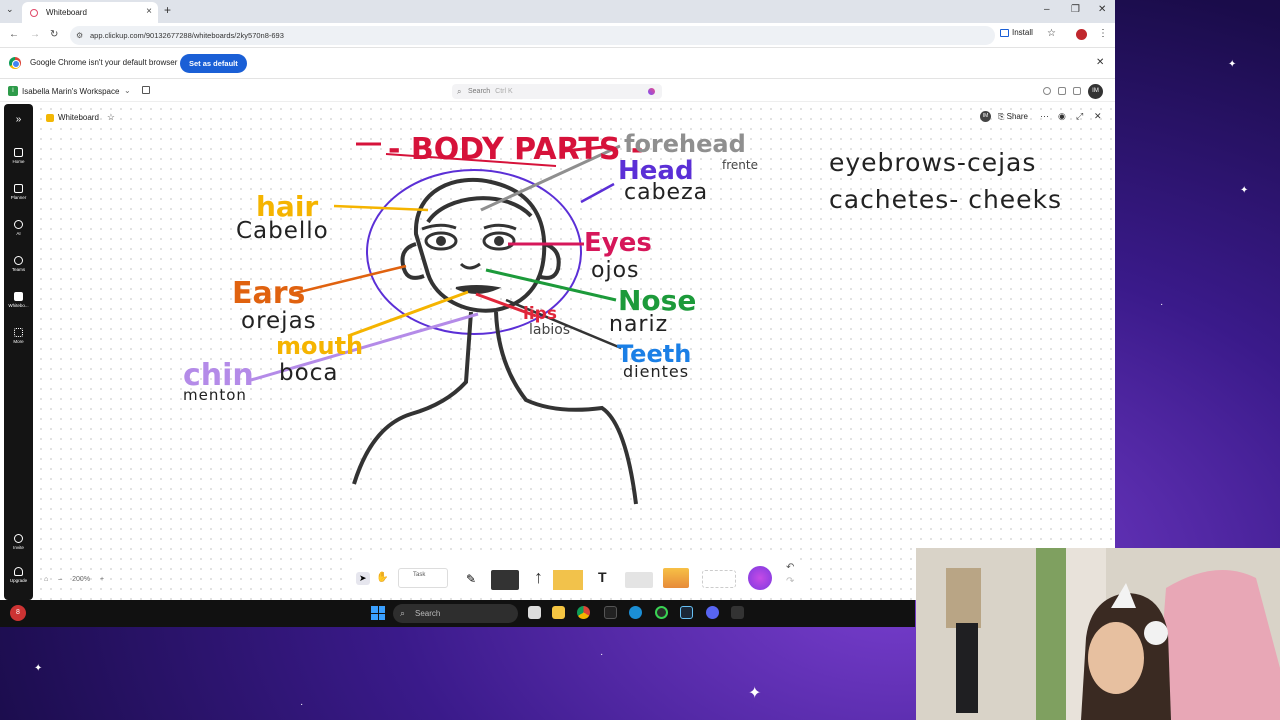 The width and height of the screenshot is (1280, 720). What do you see at coordinates (1081, 34) in the screenshot?
I see `profile-avatar` at bounding box center [1081, 34].